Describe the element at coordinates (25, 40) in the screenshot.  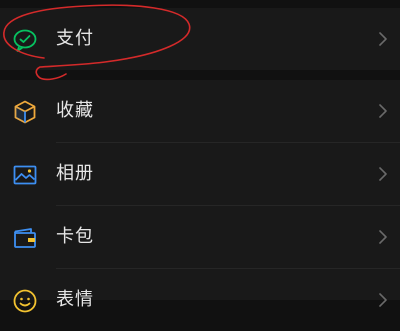
I see `pay-icon` at that location.